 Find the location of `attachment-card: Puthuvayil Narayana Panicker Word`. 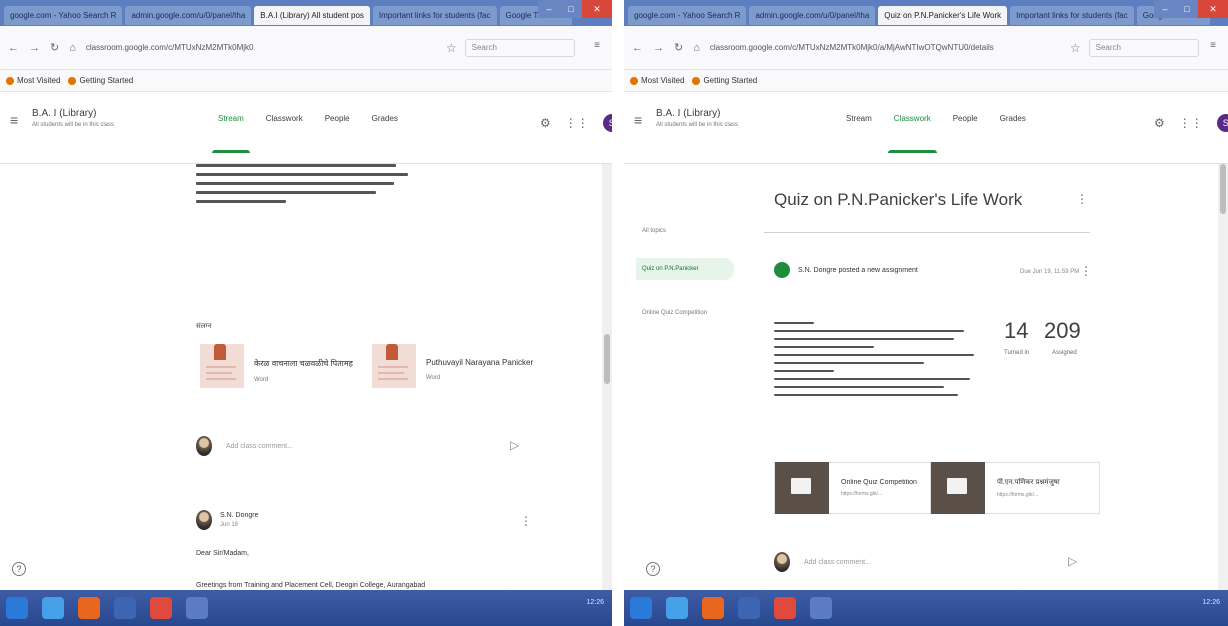

attachment-card: Puthuvayil Narayana Panicker Word is located at coordinates (459, 366).